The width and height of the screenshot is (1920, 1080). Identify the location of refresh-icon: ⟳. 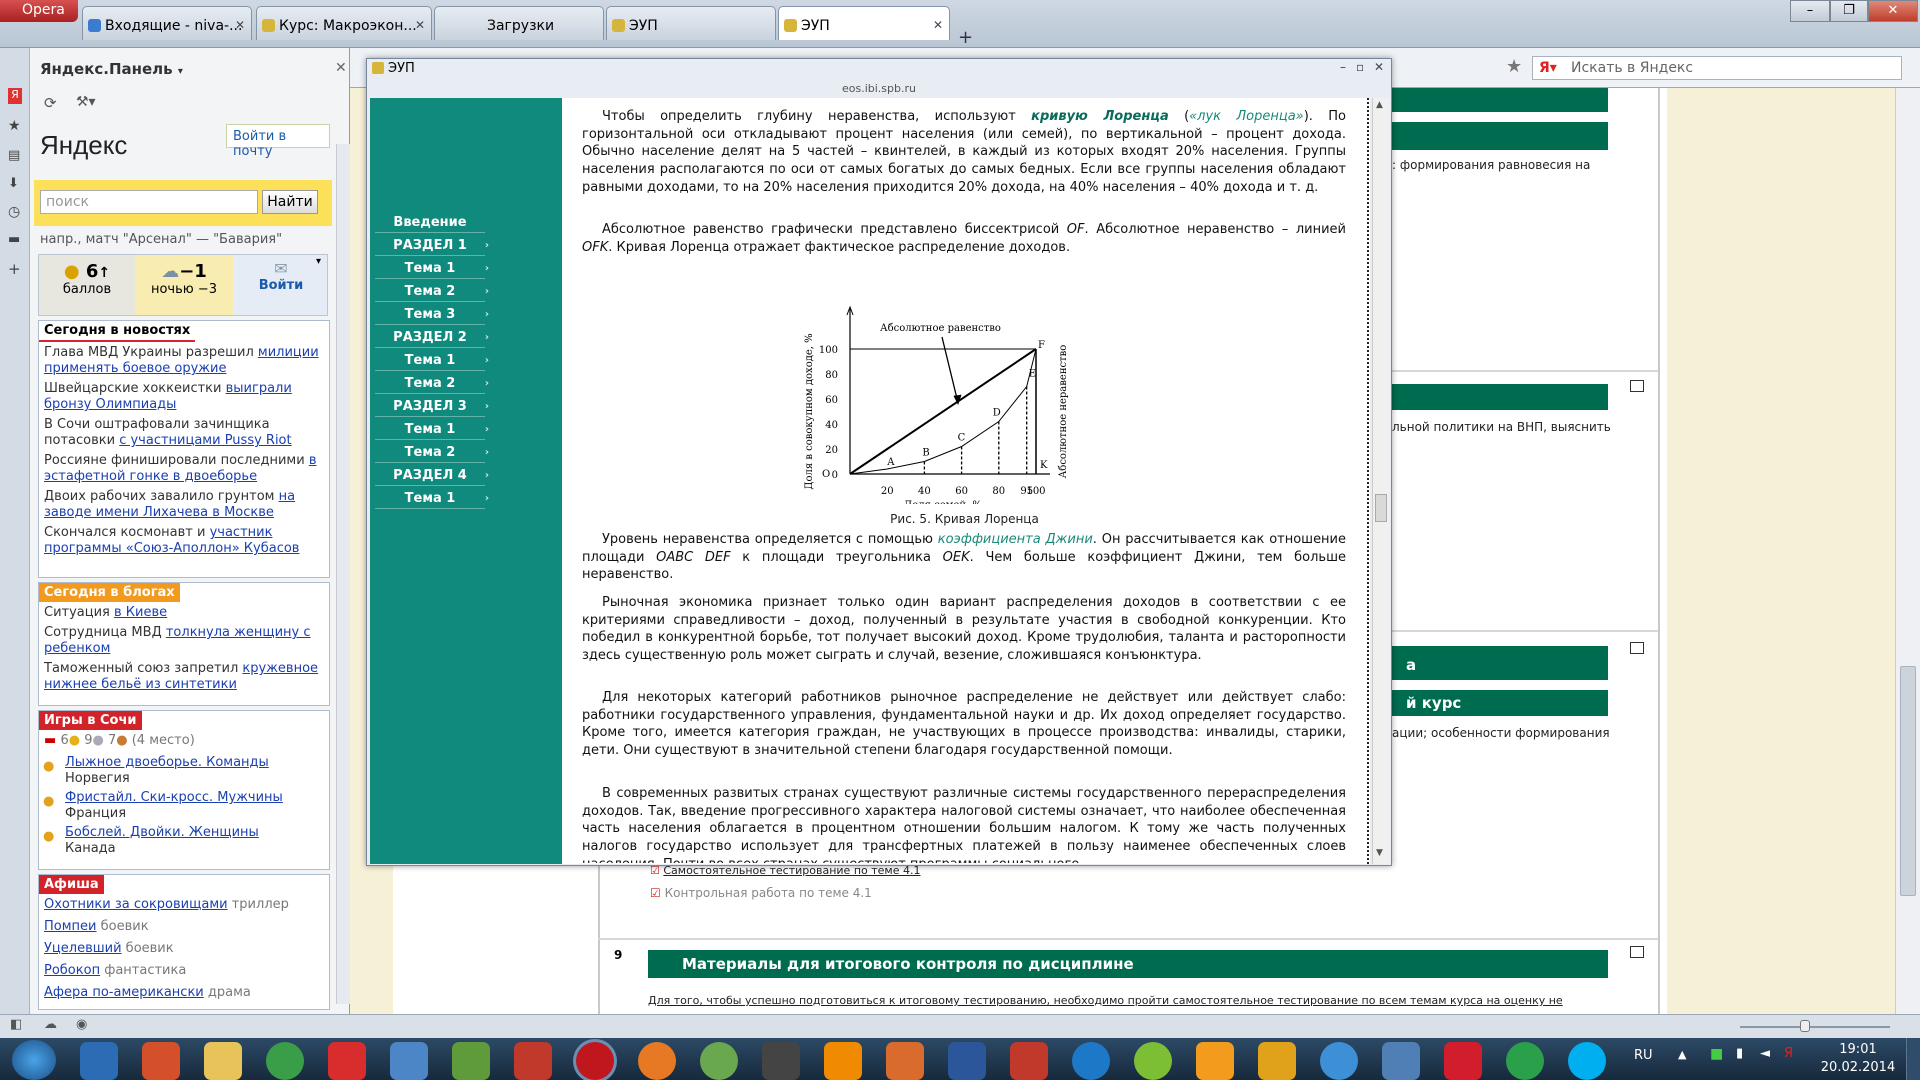
(50, 103).